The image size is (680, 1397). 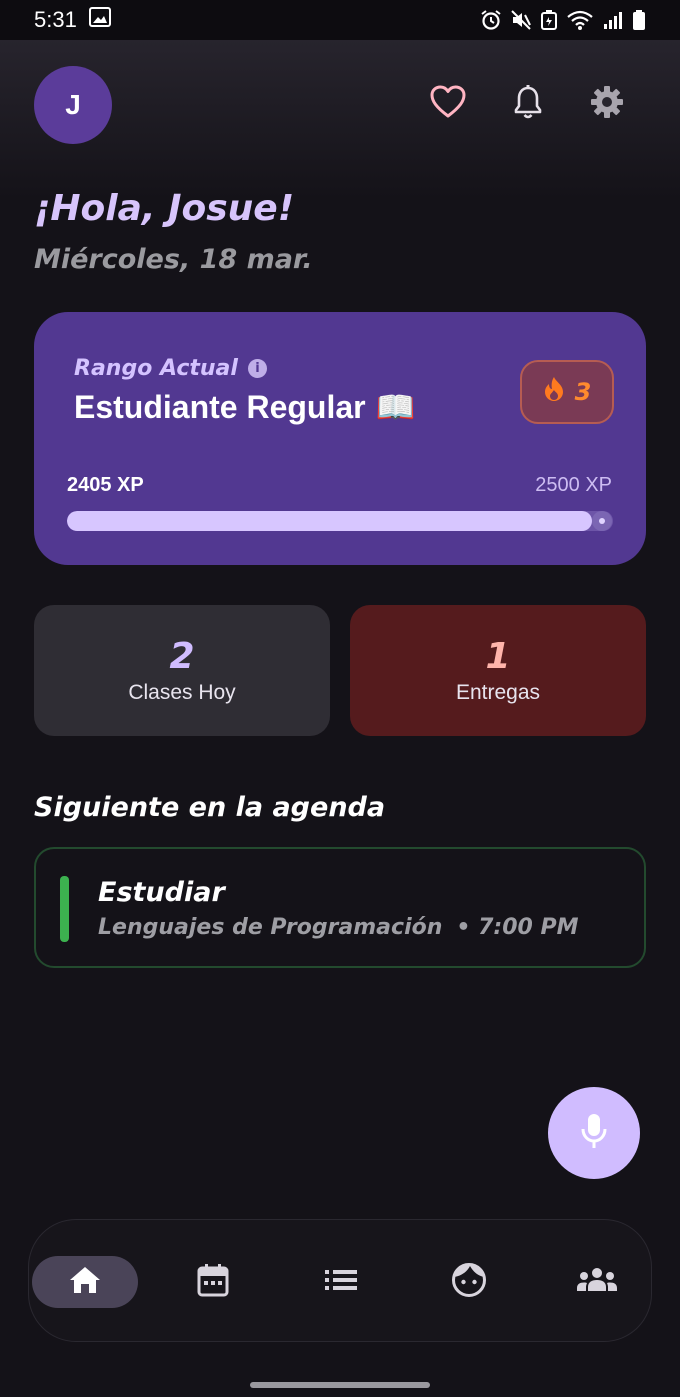 What do you see at coordinates (613, 20) in the screenshot?
I see `signal-icon` at bounding box center [613, 20].